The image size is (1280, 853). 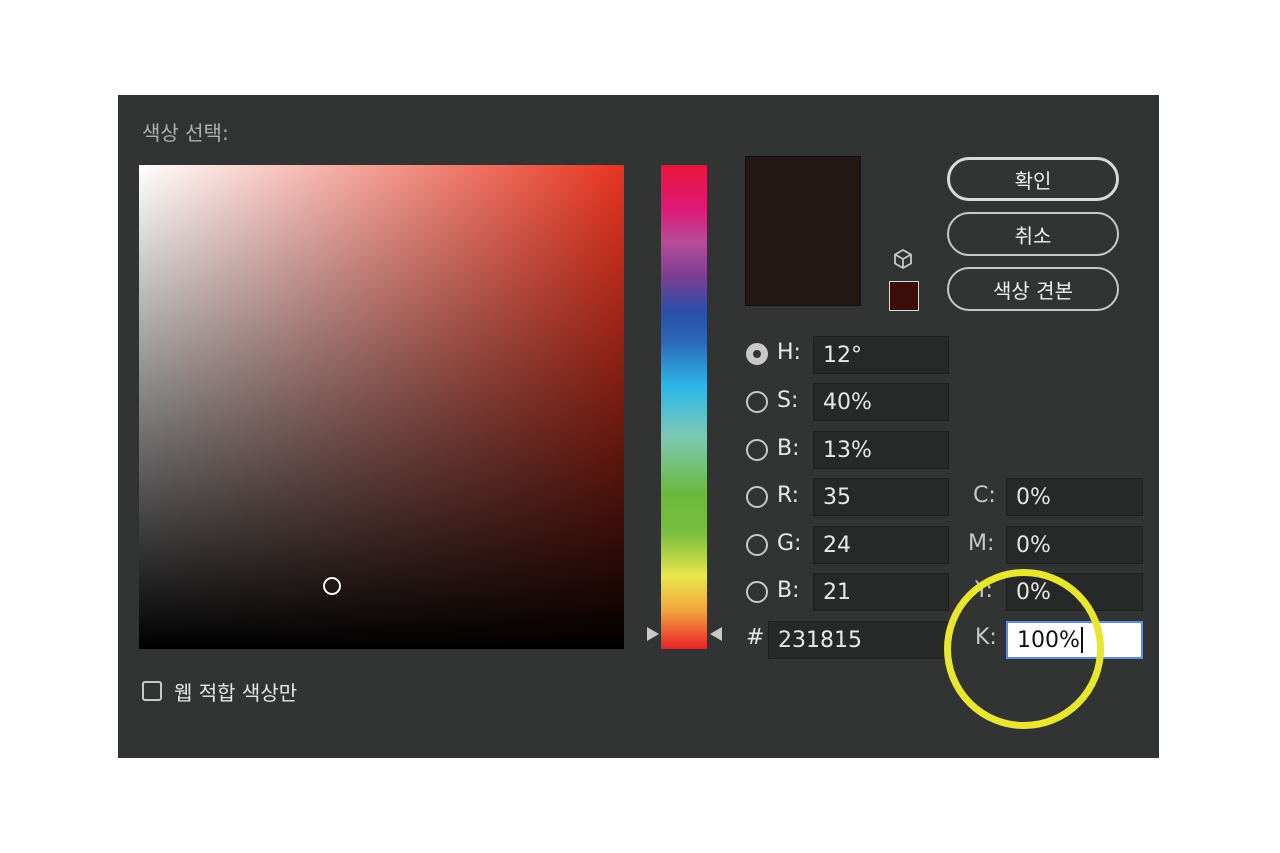 What do you see at coordinates (332, 586) in the screenshot?
I see `color-picker-cursor` at bounding box center [332, 586].